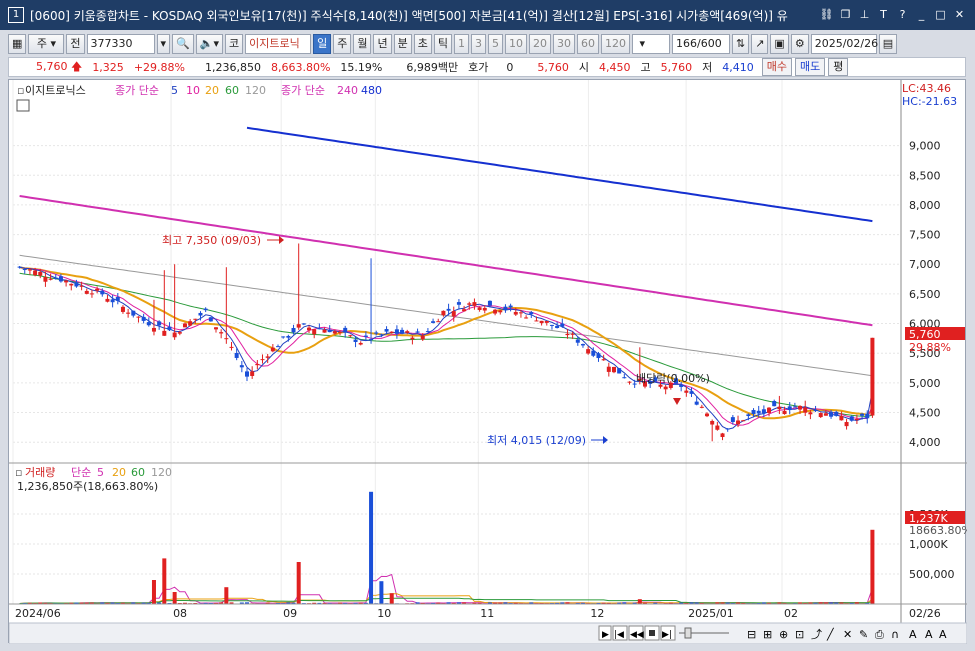  Describe the element at coordinates (700, 44) in the screenshot. I see `count-field: 166/600` at that location.